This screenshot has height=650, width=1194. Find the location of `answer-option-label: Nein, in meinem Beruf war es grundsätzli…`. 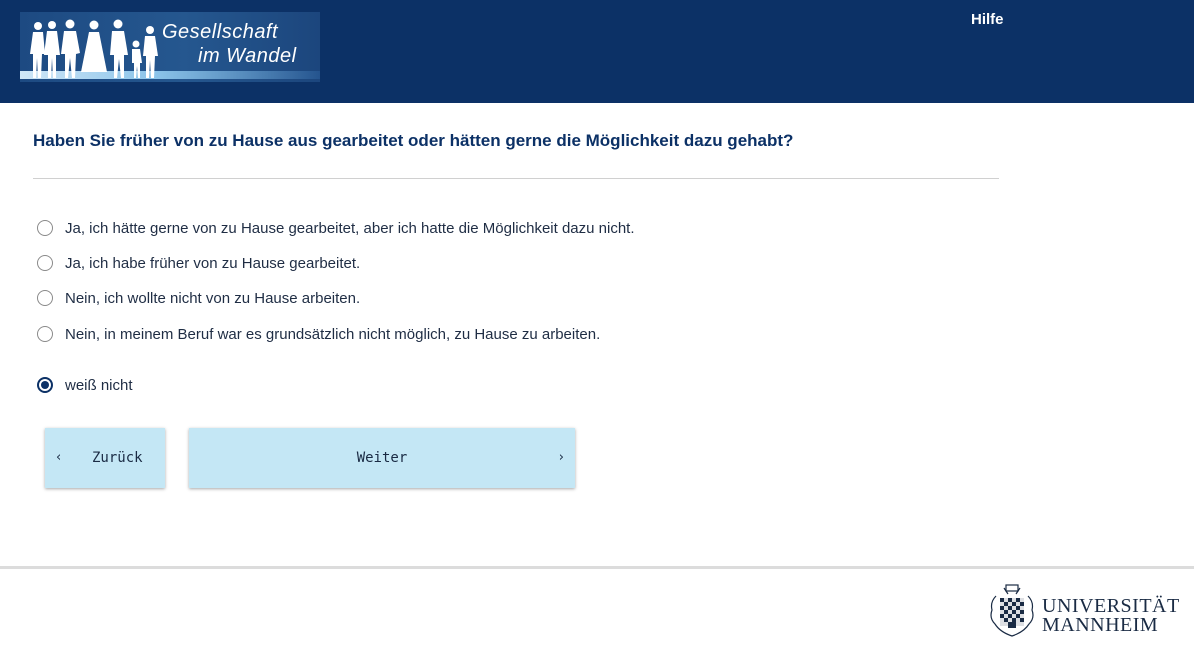

answer-option-label: Nein, in meinem Beruf war es grundsätzli… is located at coordinates (333, 334).